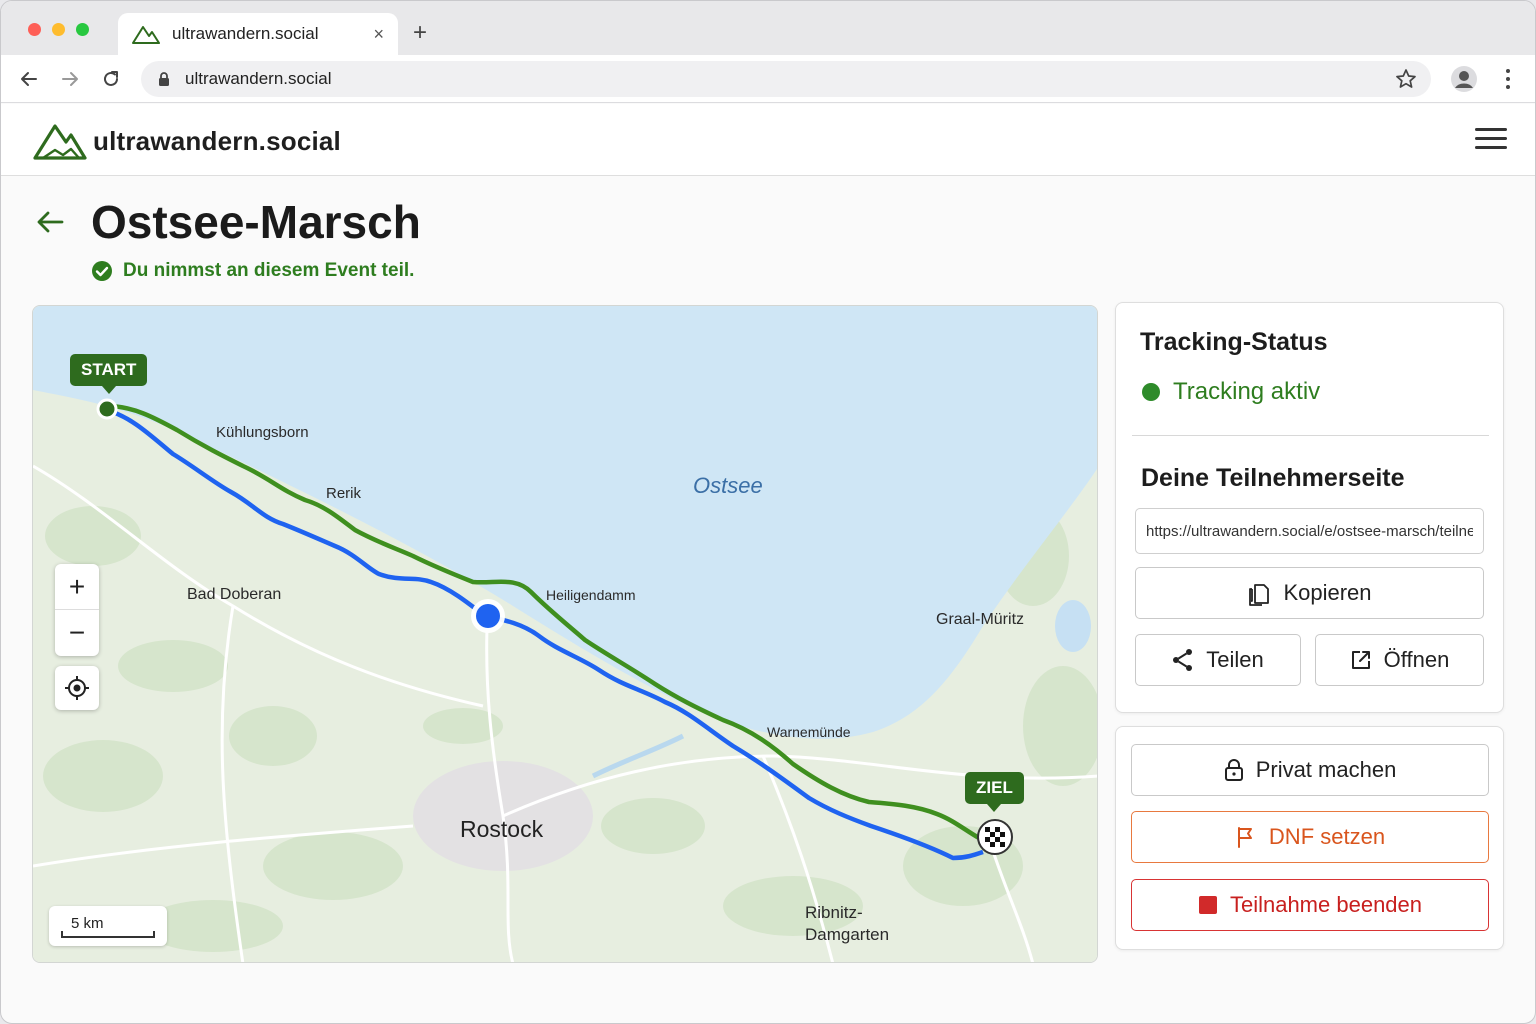 The height and width of the screenshot is (1024, 1536). I want to click on reload-icon, so click(111, 78).